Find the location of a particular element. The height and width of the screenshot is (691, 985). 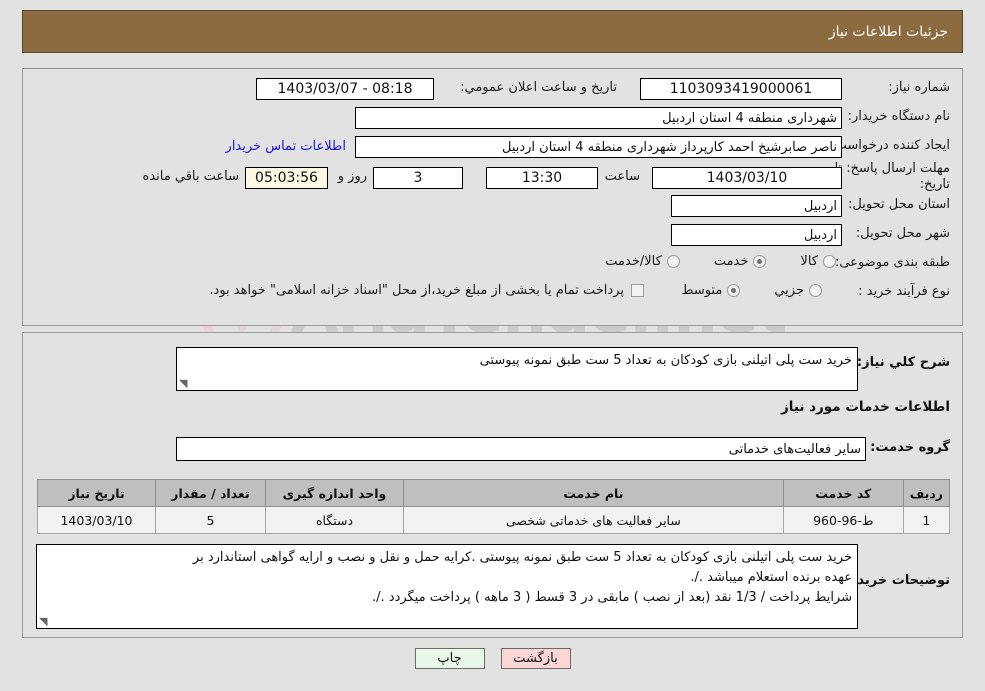

countdown-label: ساعت باقي مانده is located at coordinates (190, 176).